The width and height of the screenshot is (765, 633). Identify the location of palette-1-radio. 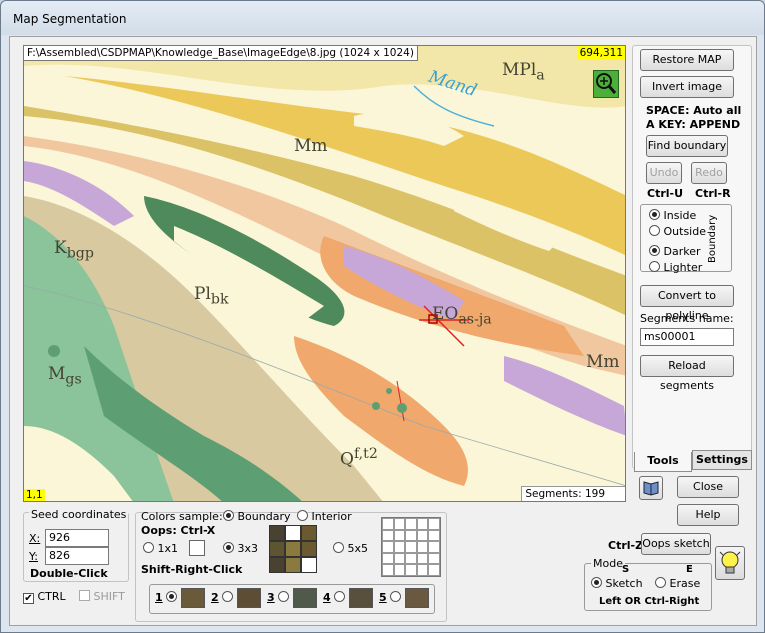
(172, 596).